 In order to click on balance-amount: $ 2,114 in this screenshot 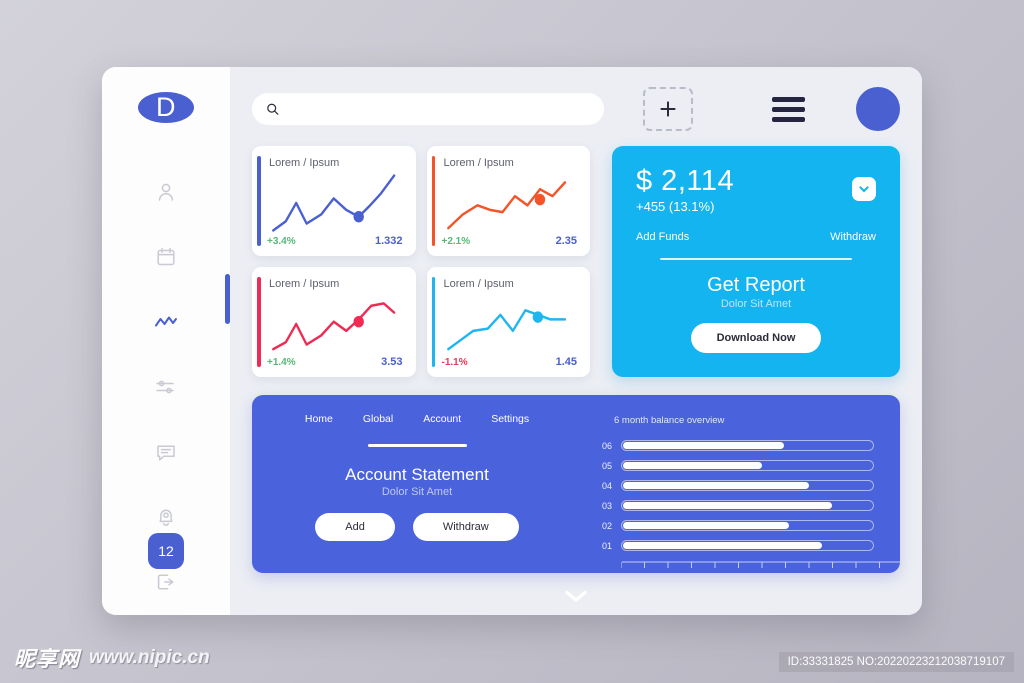, I will do `click(685, 181)`.